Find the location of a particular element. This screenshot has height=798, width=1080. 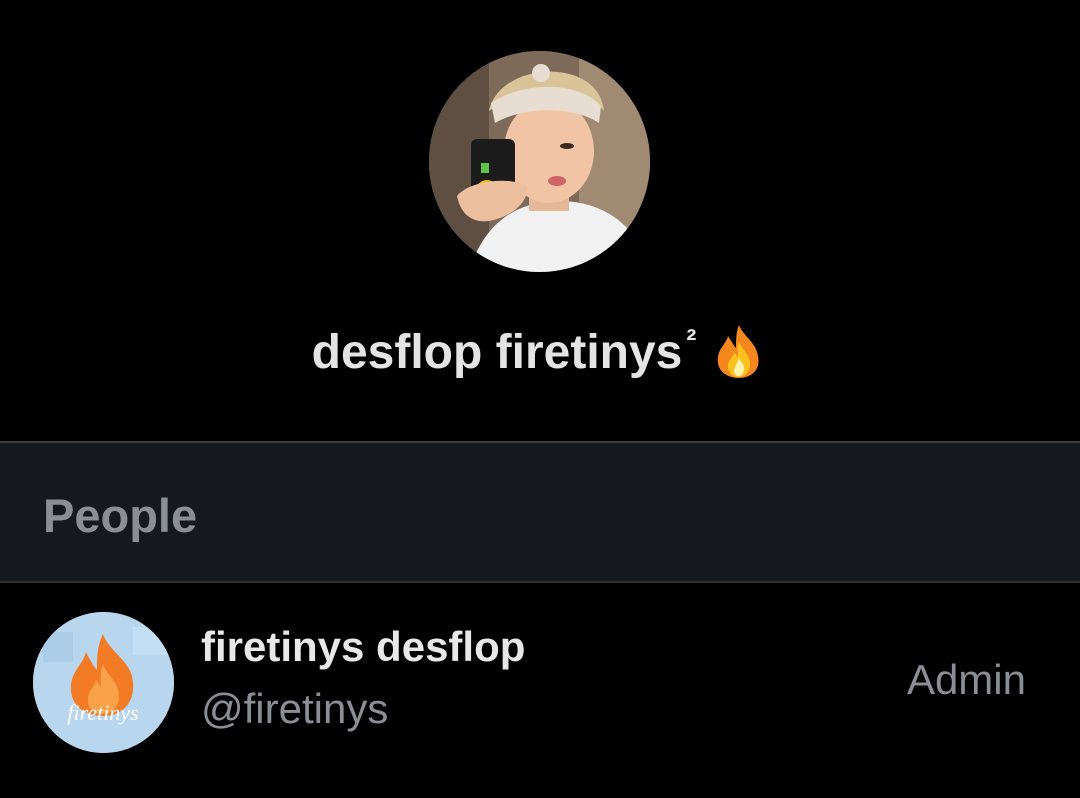

profile-photo-icon is located at coordinates (539, 161).